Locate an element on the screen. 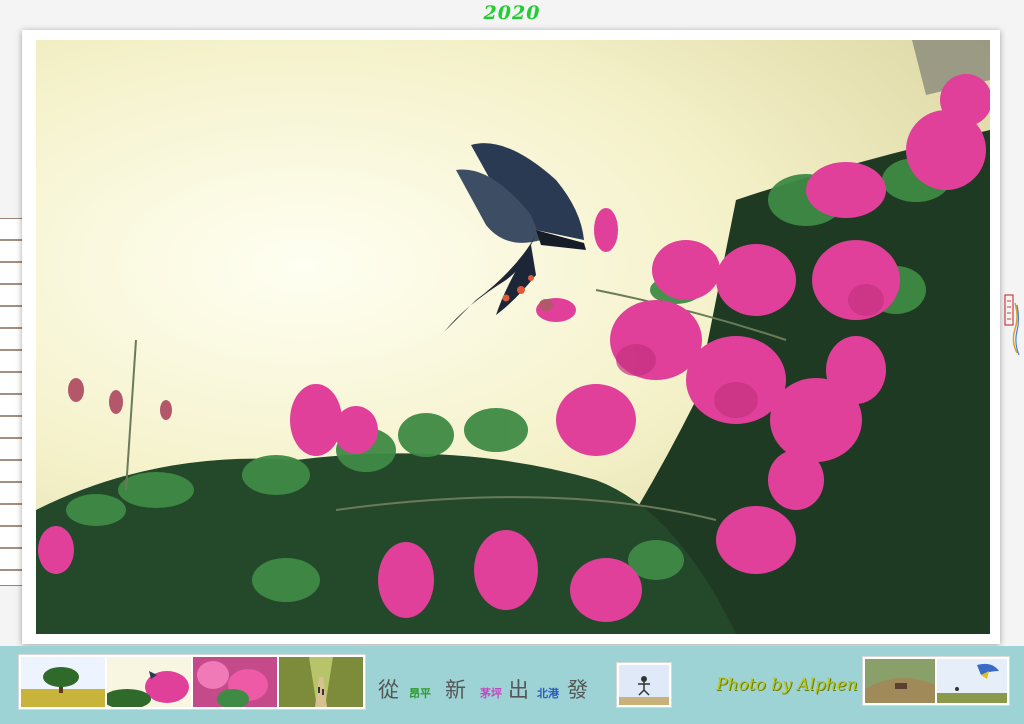  thumbnail-strip-left is located at coordinates (192, 682).